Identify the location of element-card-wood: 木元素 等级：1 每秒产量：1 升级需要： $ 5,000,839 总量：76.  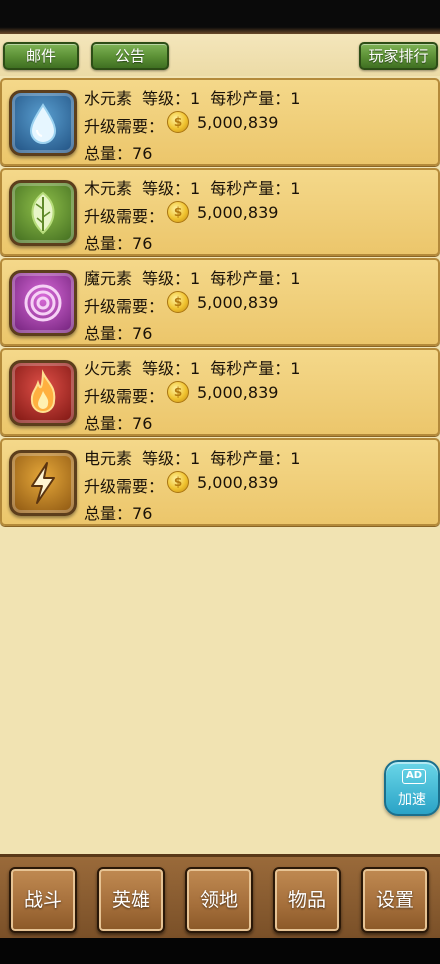
(220, 212).